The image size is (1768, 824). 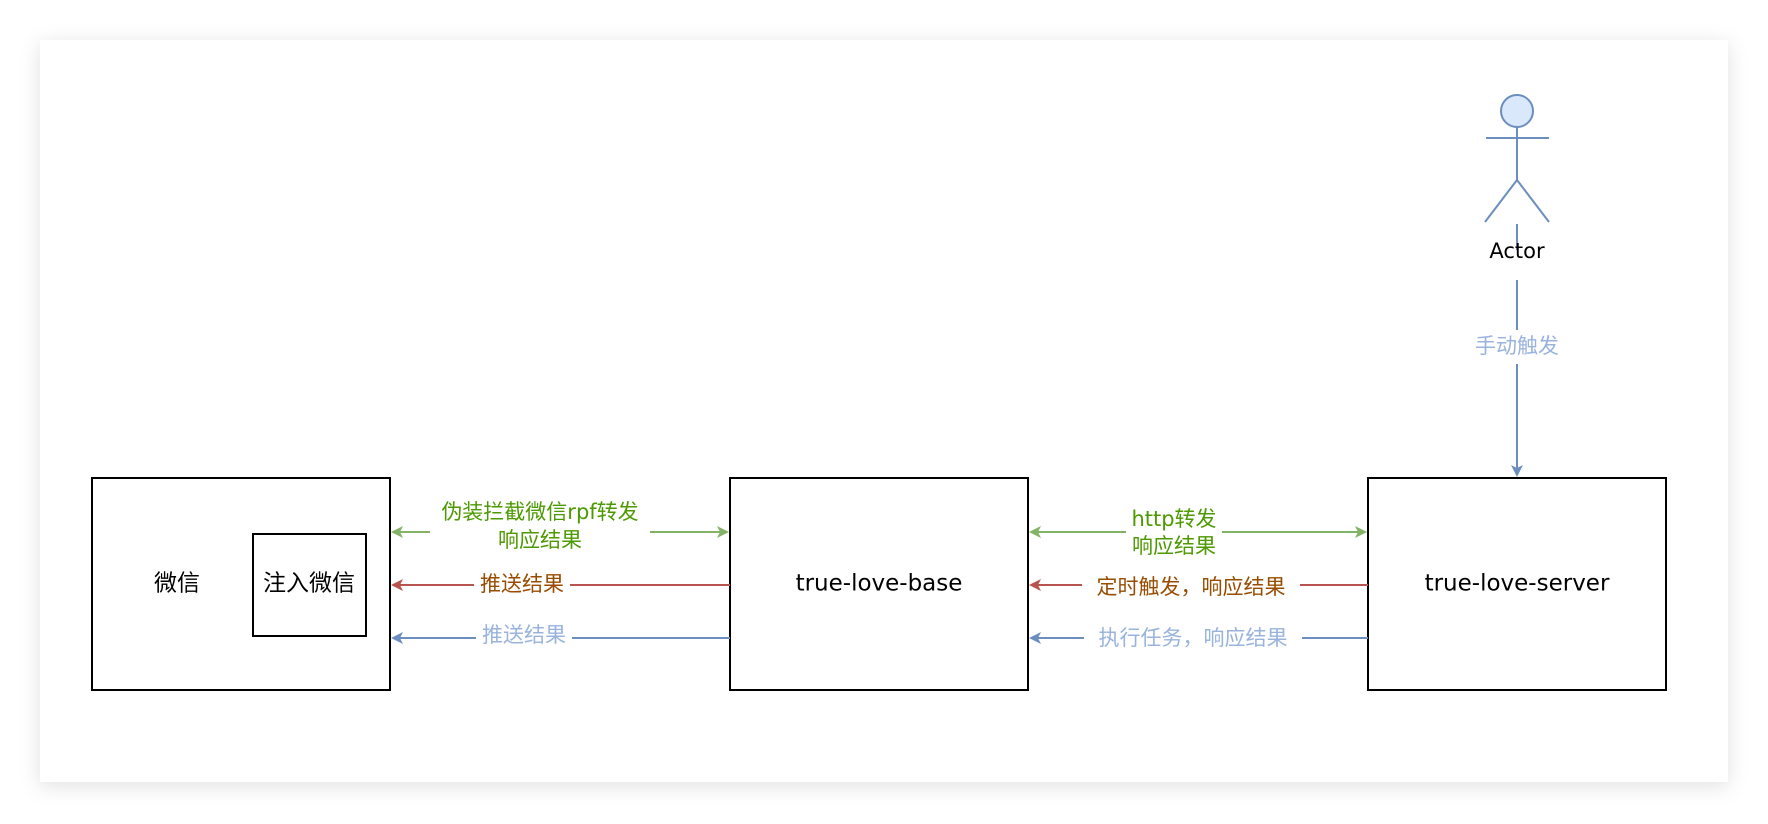 I want to click on node-true-love-base-label: true-love-base, so click(x=879, y=584).